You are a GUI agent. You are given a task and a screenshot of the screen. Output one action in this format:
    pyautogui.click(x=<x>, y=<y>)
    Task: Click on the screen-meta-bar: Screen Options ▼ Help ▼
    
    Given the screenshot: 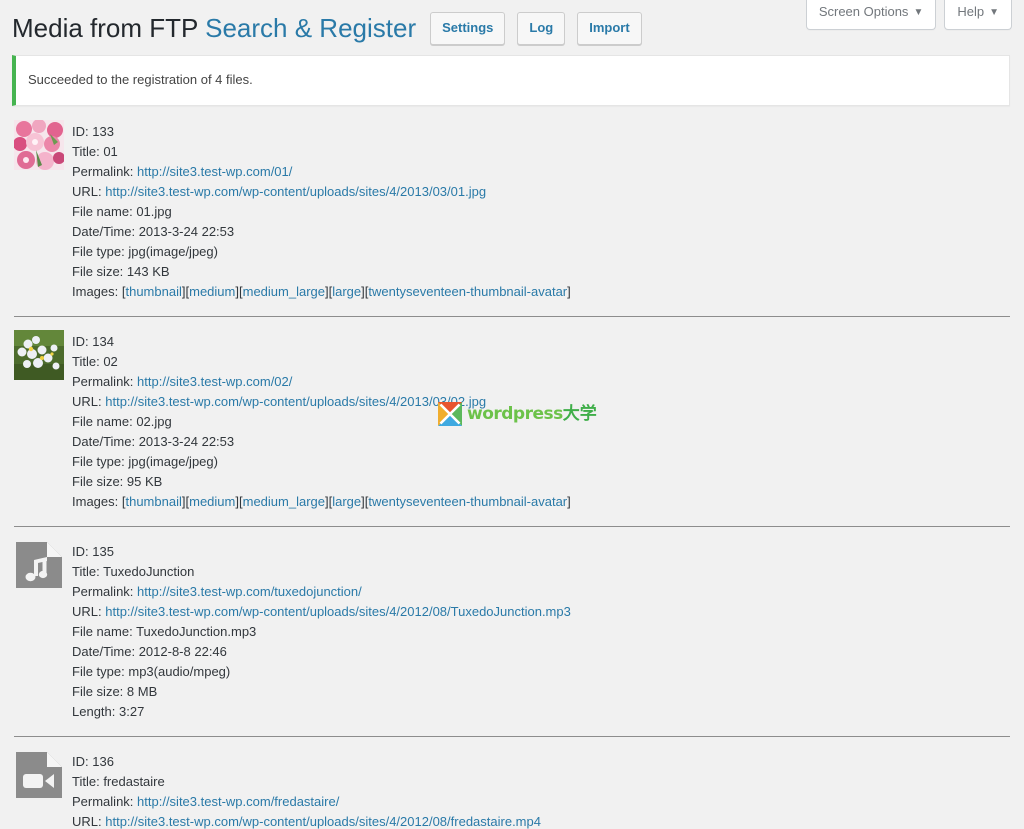 What is the action you would take?
    pyautogui.click(x=908, y=15)
    